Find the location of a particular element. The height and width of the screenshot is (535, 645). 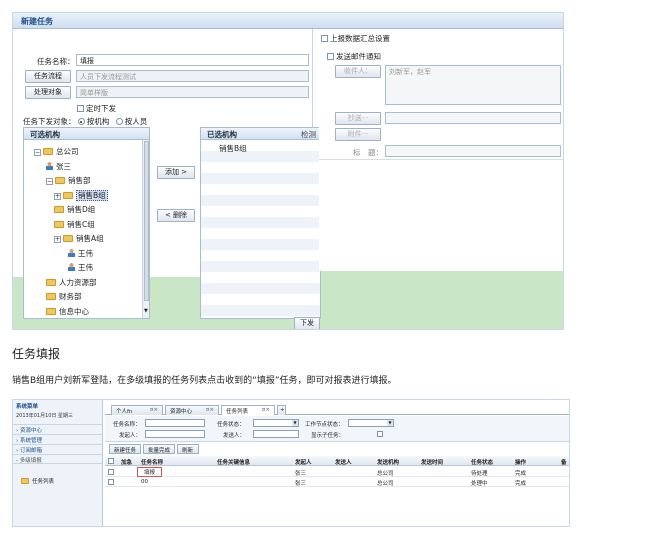

column-header: 操作 is located at coordinates (520, 462).